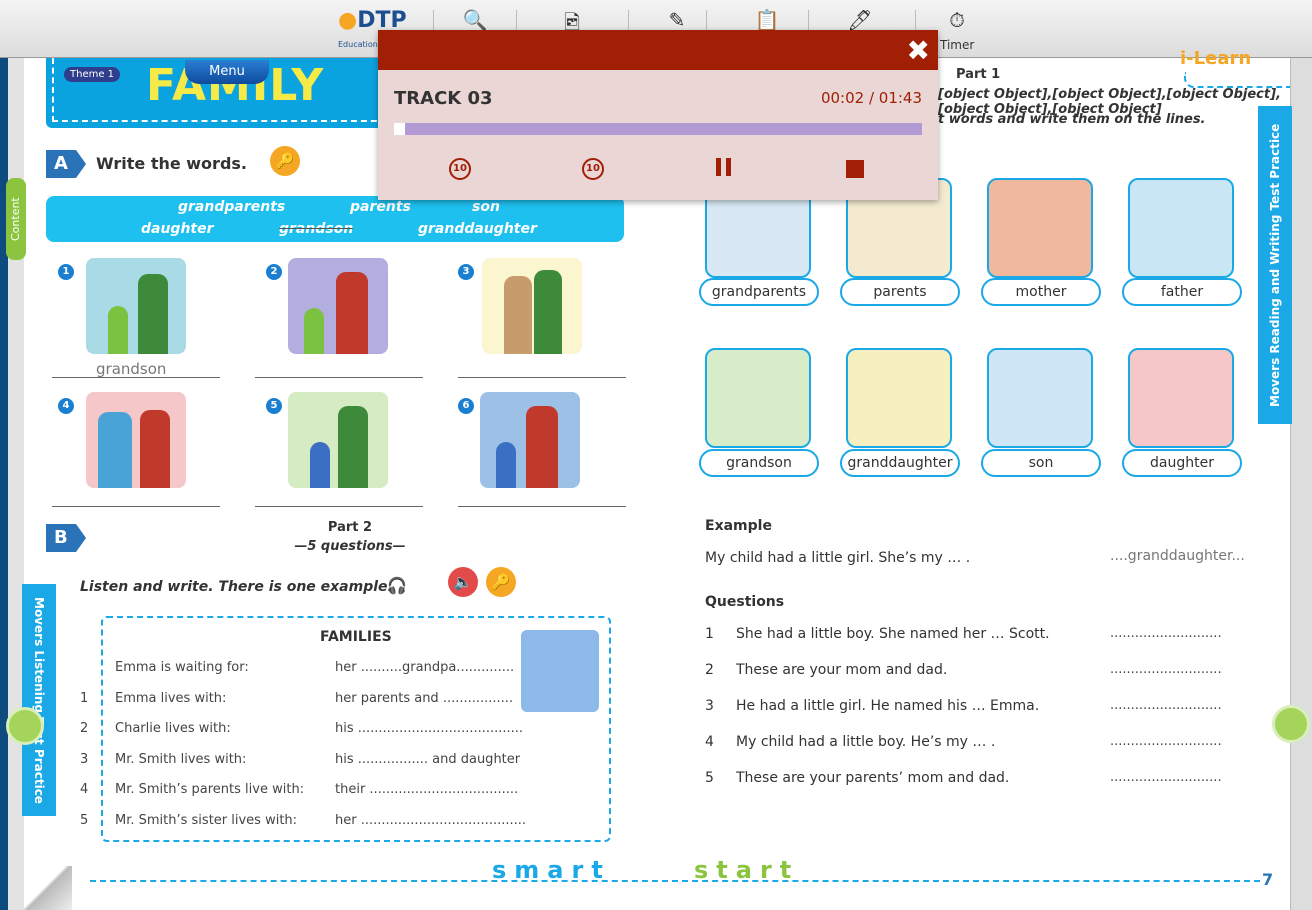 The width and height of the screenshot is (1312, 910). What do you see at coordinates (658, 129) in the screenshot?
I see `progress-bar` at bounding box center [658, 129].